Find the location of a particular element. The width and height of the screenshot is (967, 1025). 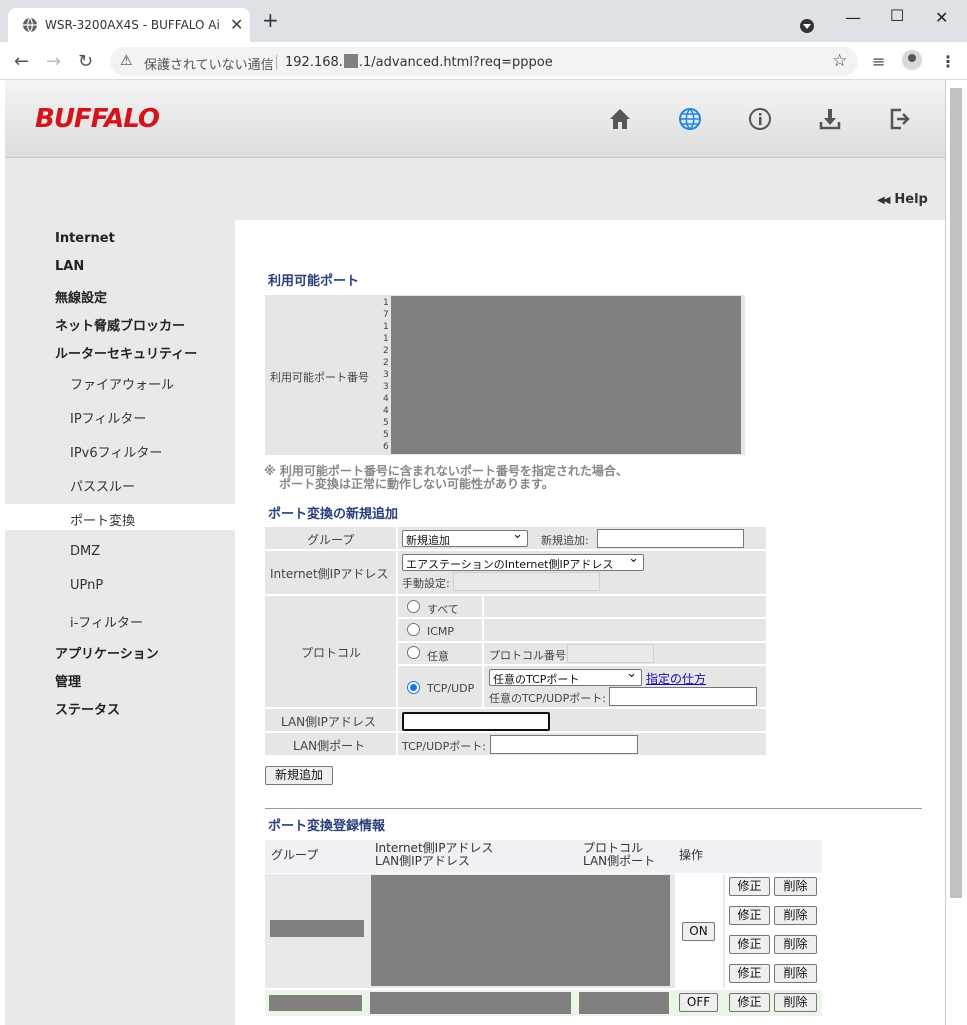

tab-search-icon is located at coordinates (807, 26).